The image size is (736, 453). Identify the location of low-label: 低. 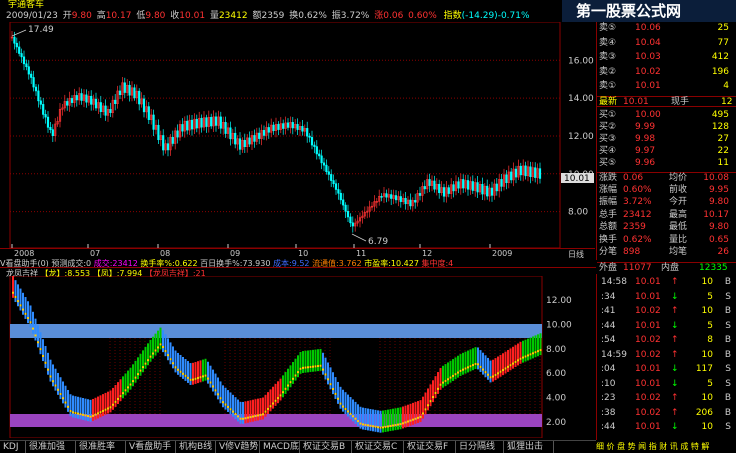
(141, 16).